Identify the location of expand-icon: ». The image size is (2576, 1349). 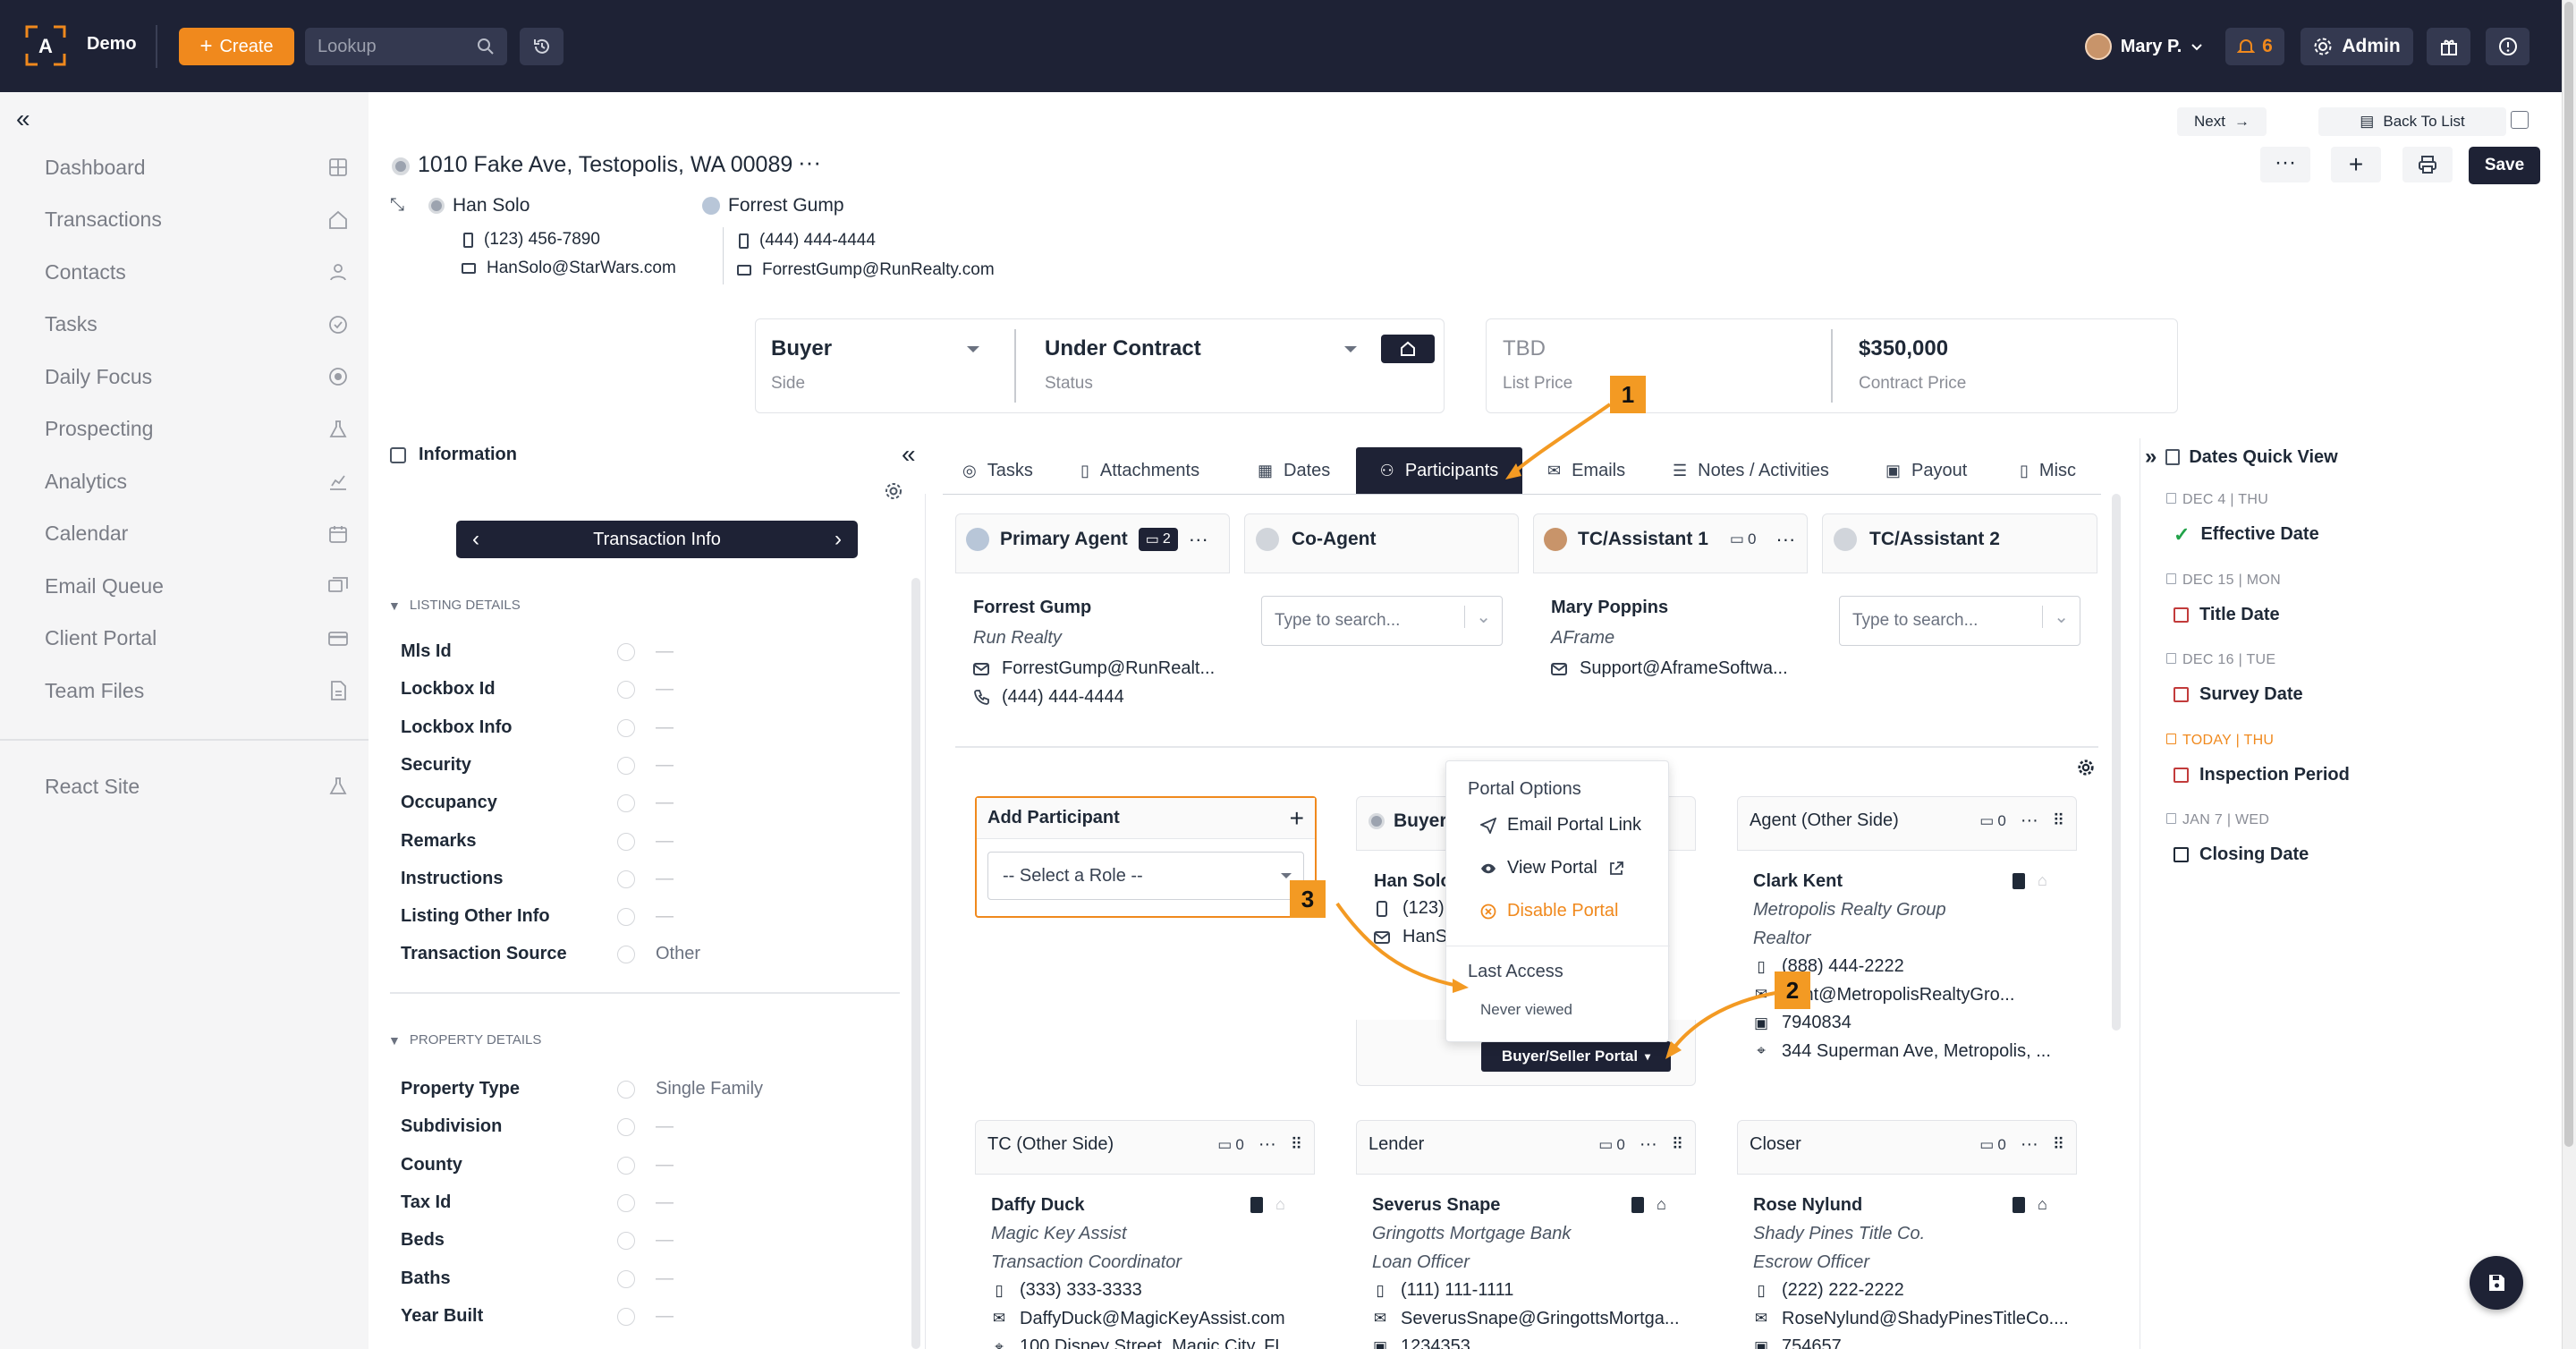
(2151, 457).